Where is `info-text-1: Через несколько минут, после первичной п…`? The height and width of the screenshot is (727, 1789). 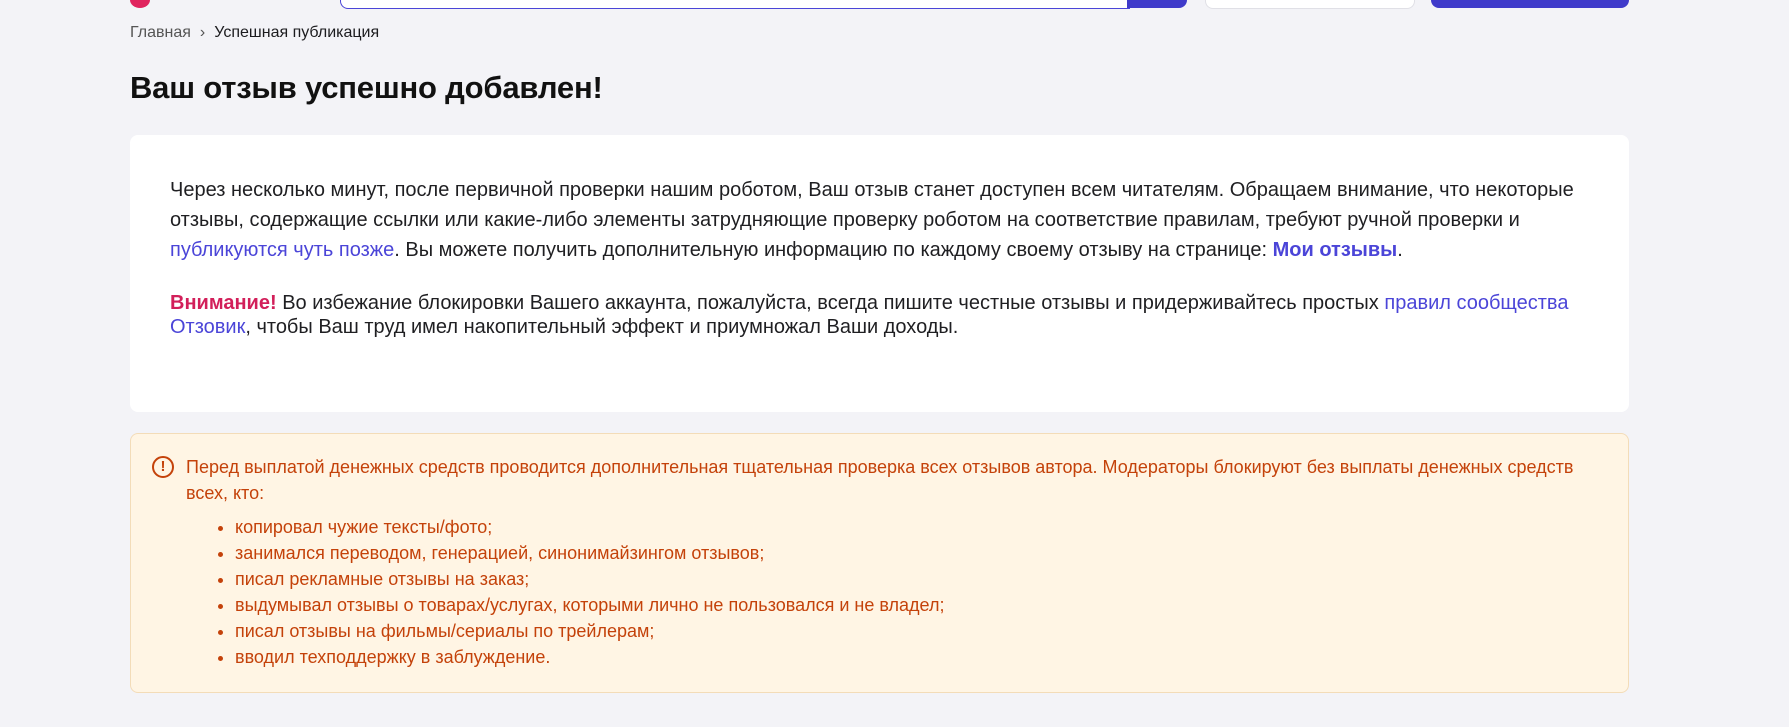
info-text-1: Через несколько минут, после первичной п… is located at coordinates (872, 205).